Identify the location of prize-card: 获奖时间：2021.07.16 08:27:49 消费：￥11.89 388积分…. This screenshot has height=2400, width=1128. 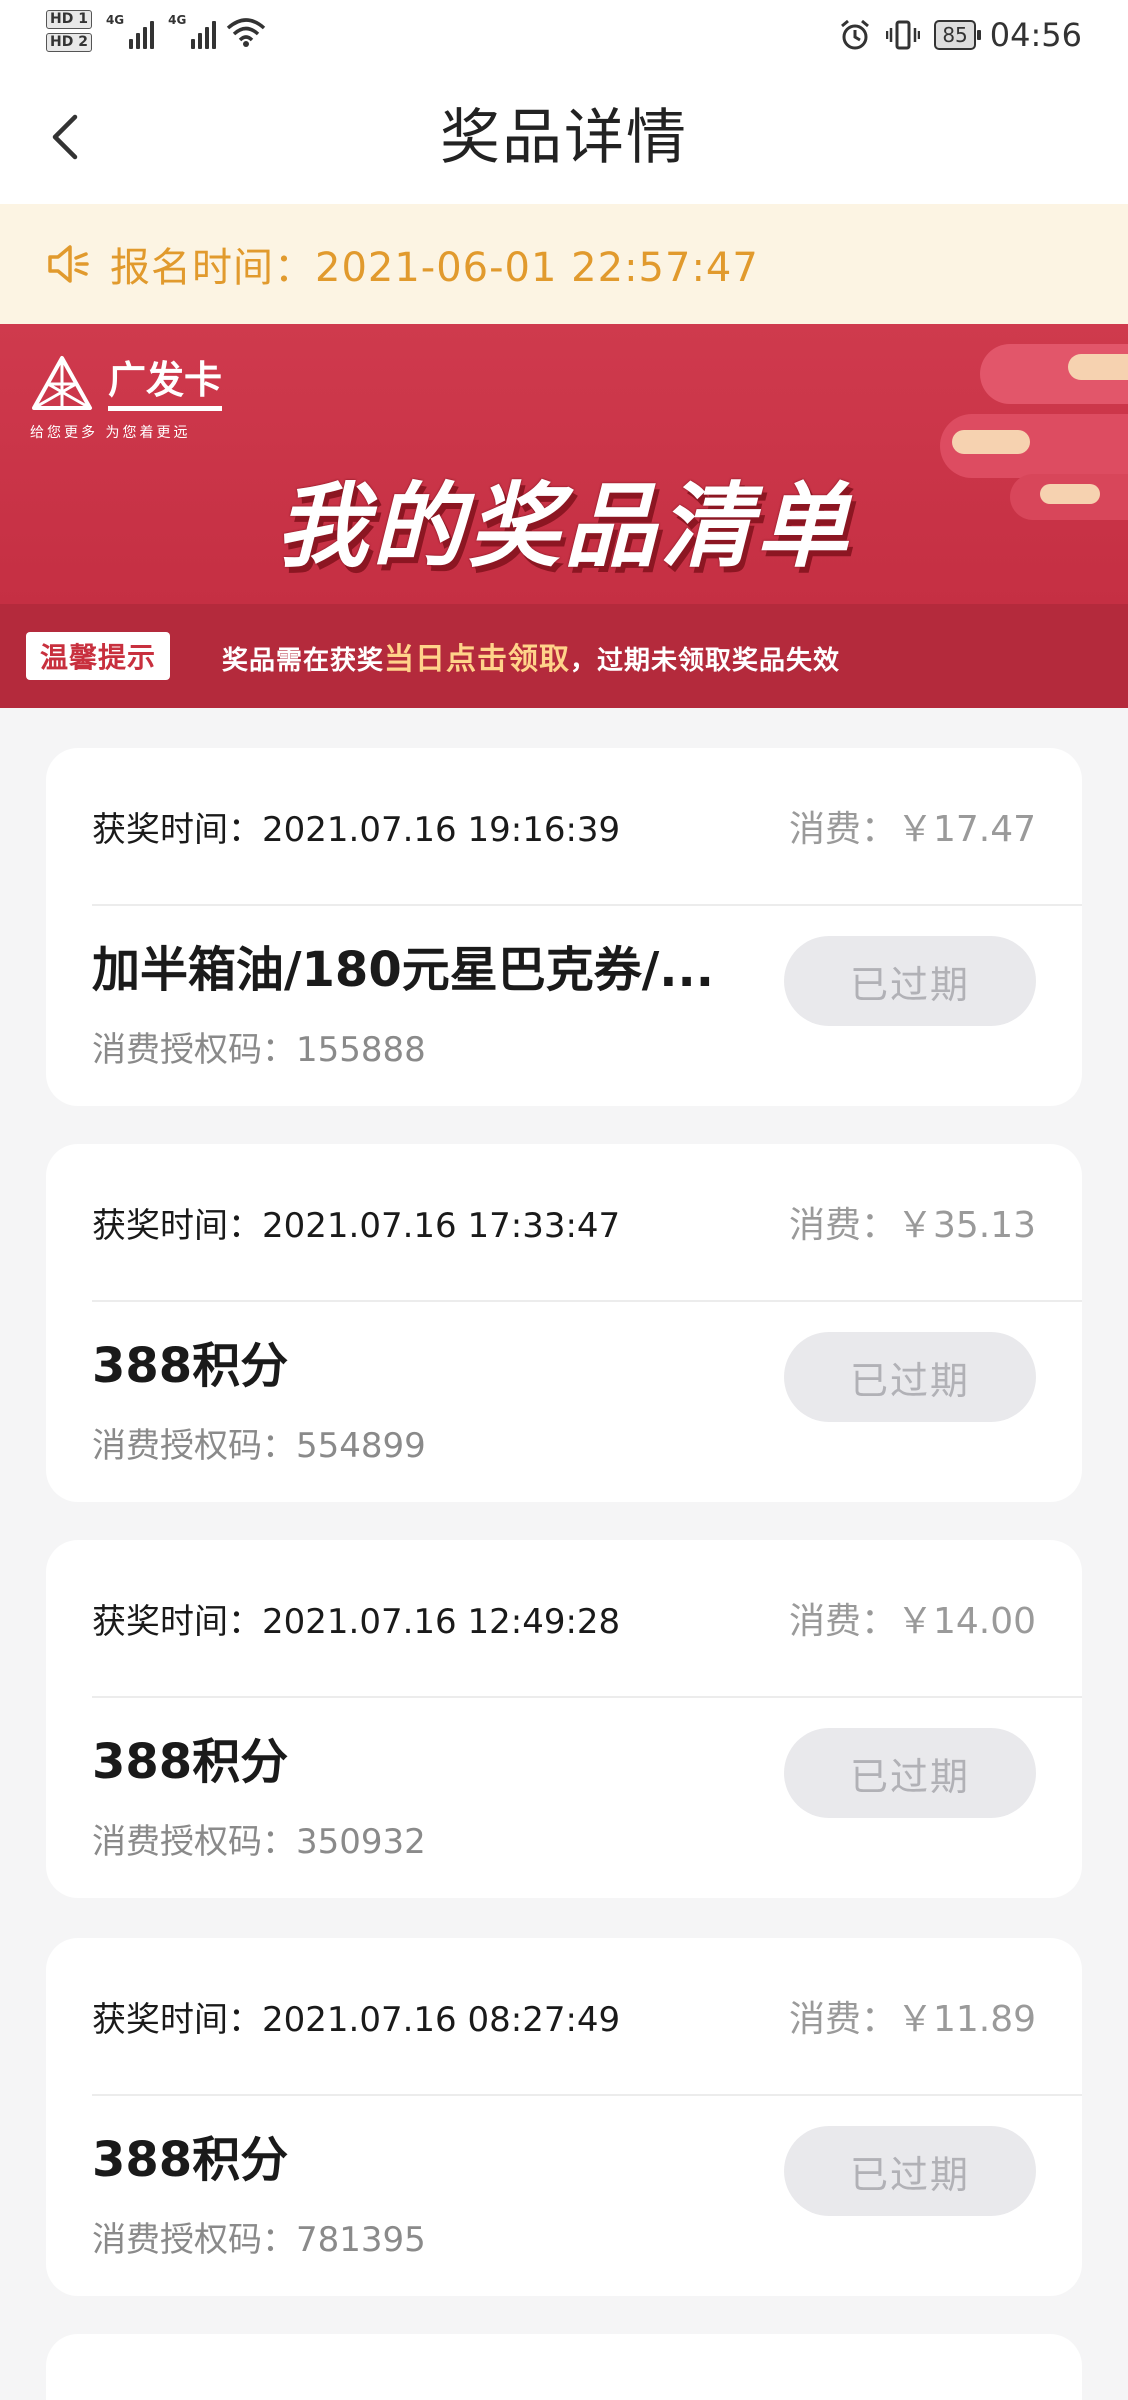
(564, 2117).